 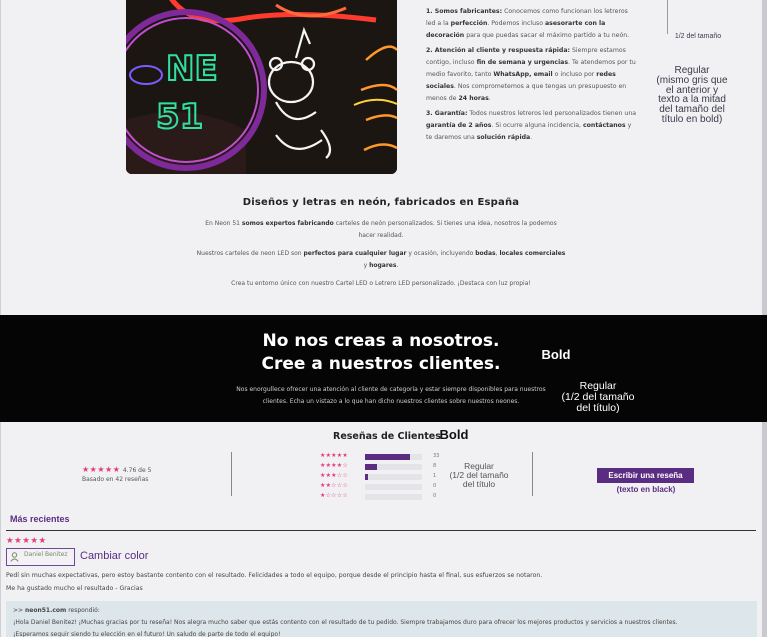 What do you see at coordinates (436, 456) in the screenshot?
I see `histogram-count: 33` at bounding box center [436, 456].